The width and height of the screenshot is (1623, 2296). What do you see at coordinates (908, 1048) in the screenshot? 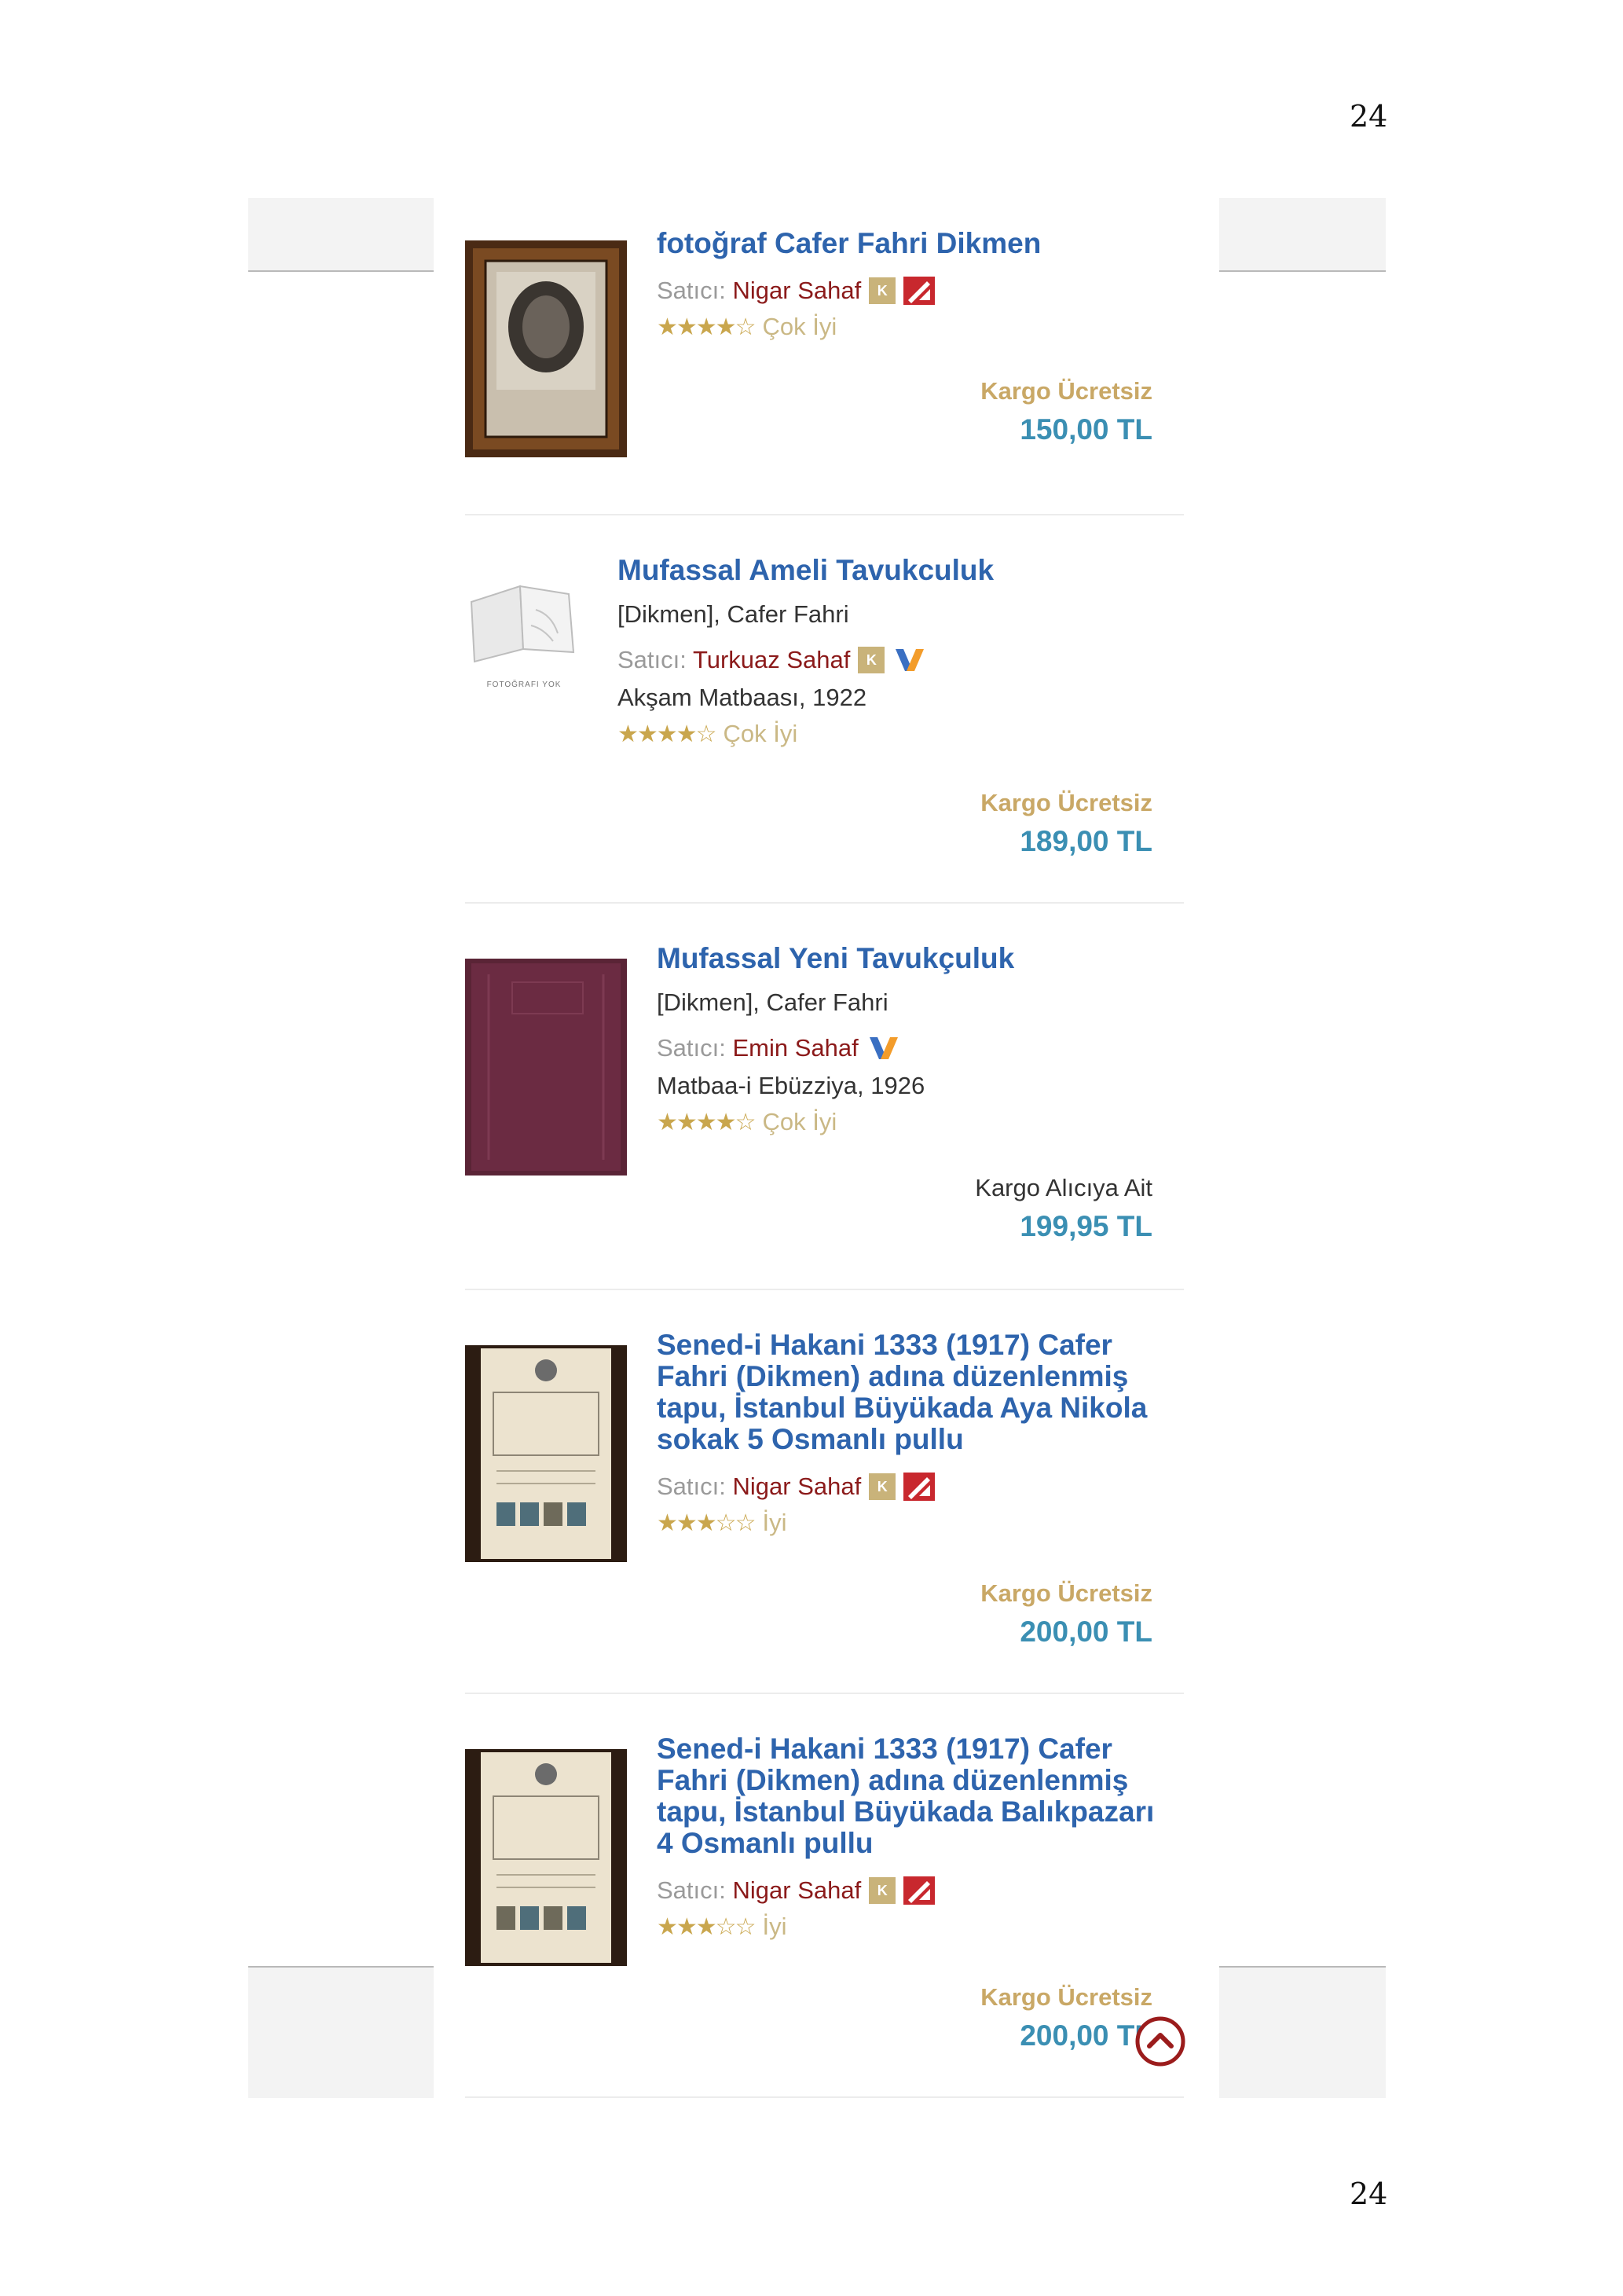
I see `seller-row: Satıcı: Emin Sahaf` at bounding box center [908, 1048].